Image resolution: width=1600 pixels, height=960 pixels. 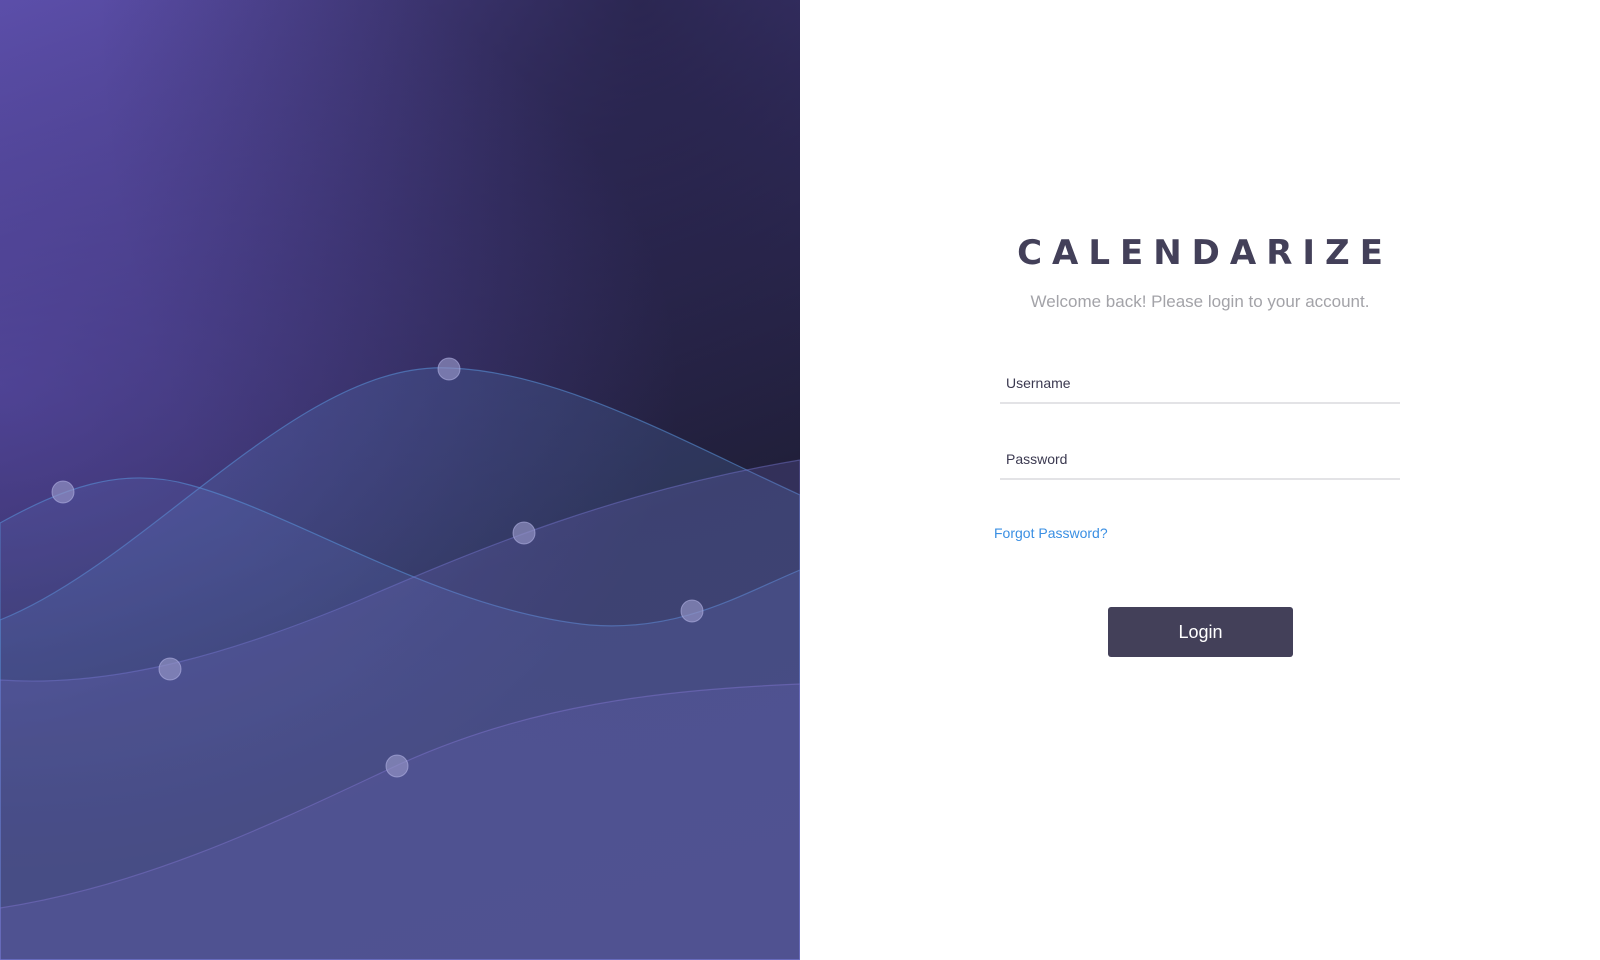 I want to click on login-button: Login, so click(x=1200, y=632).